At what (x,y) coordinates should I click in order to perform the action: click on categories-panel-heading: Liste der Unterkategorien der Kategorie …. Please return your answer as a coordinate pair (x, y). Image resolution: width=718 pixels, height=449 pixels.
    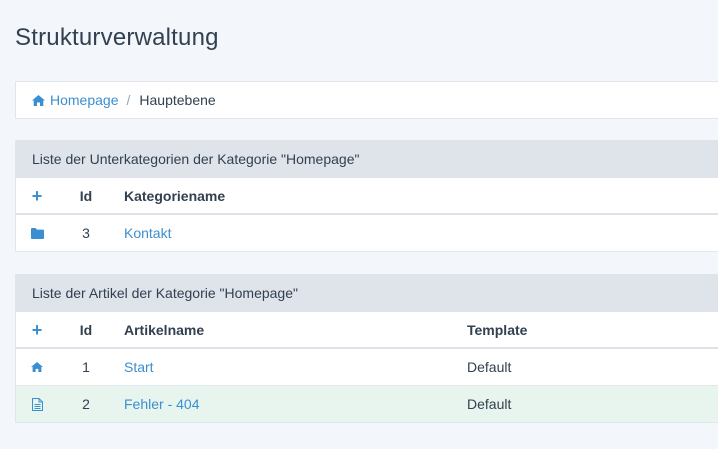
    Looking at the image, I should click on (367, 159).